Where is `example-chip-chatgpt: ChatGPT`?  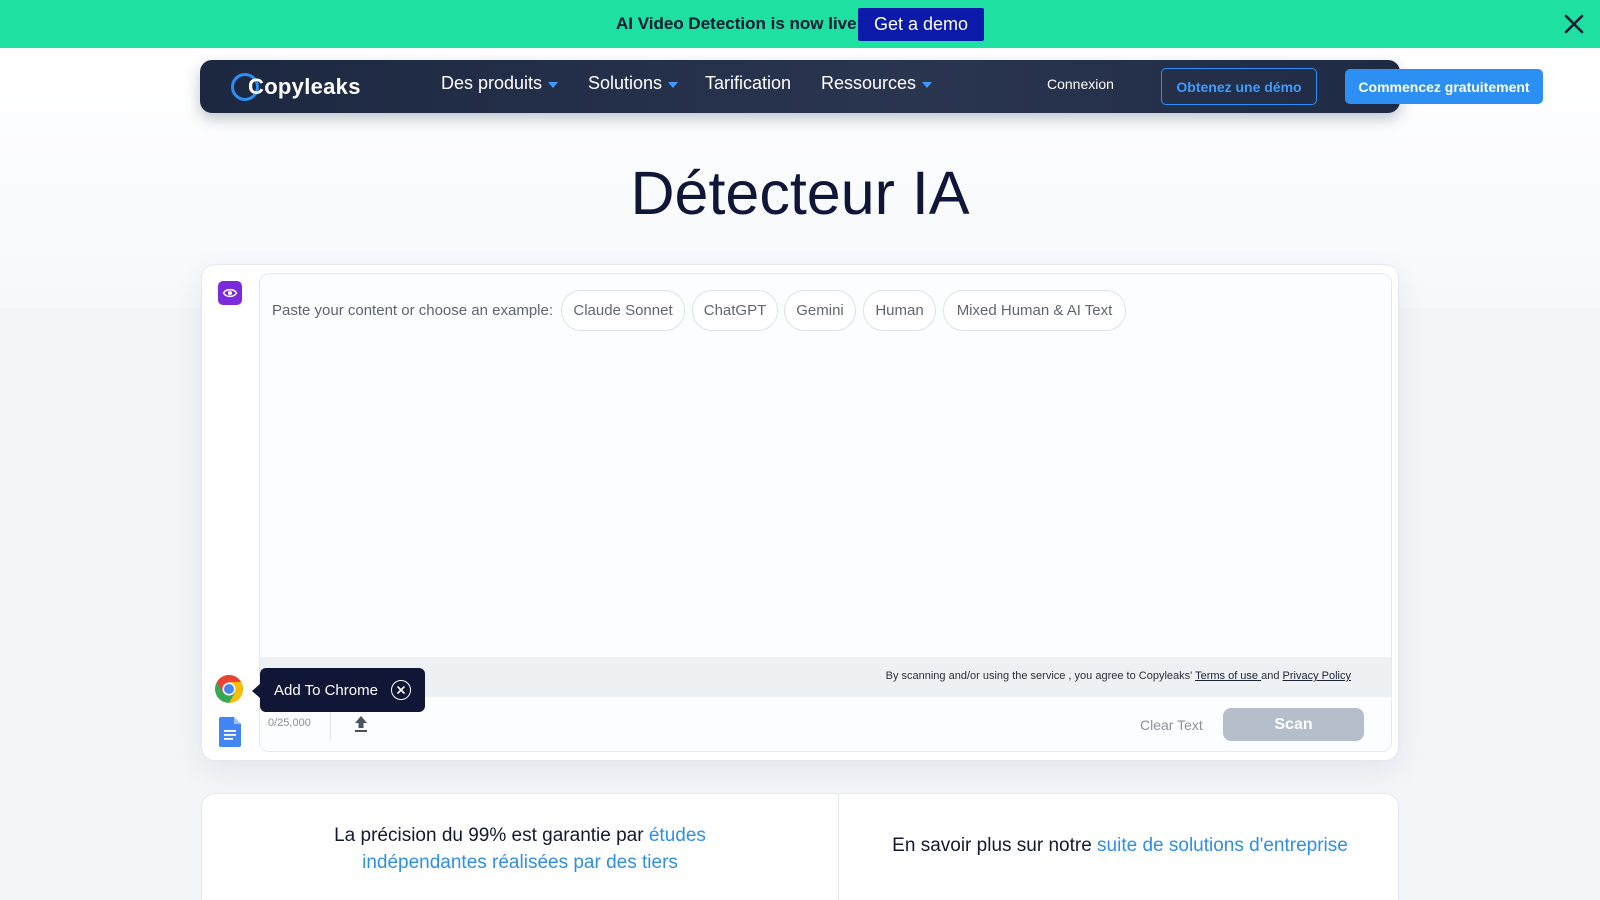 example-chip-chatgpt: ChatGPT is located at coordinates (735, 310).